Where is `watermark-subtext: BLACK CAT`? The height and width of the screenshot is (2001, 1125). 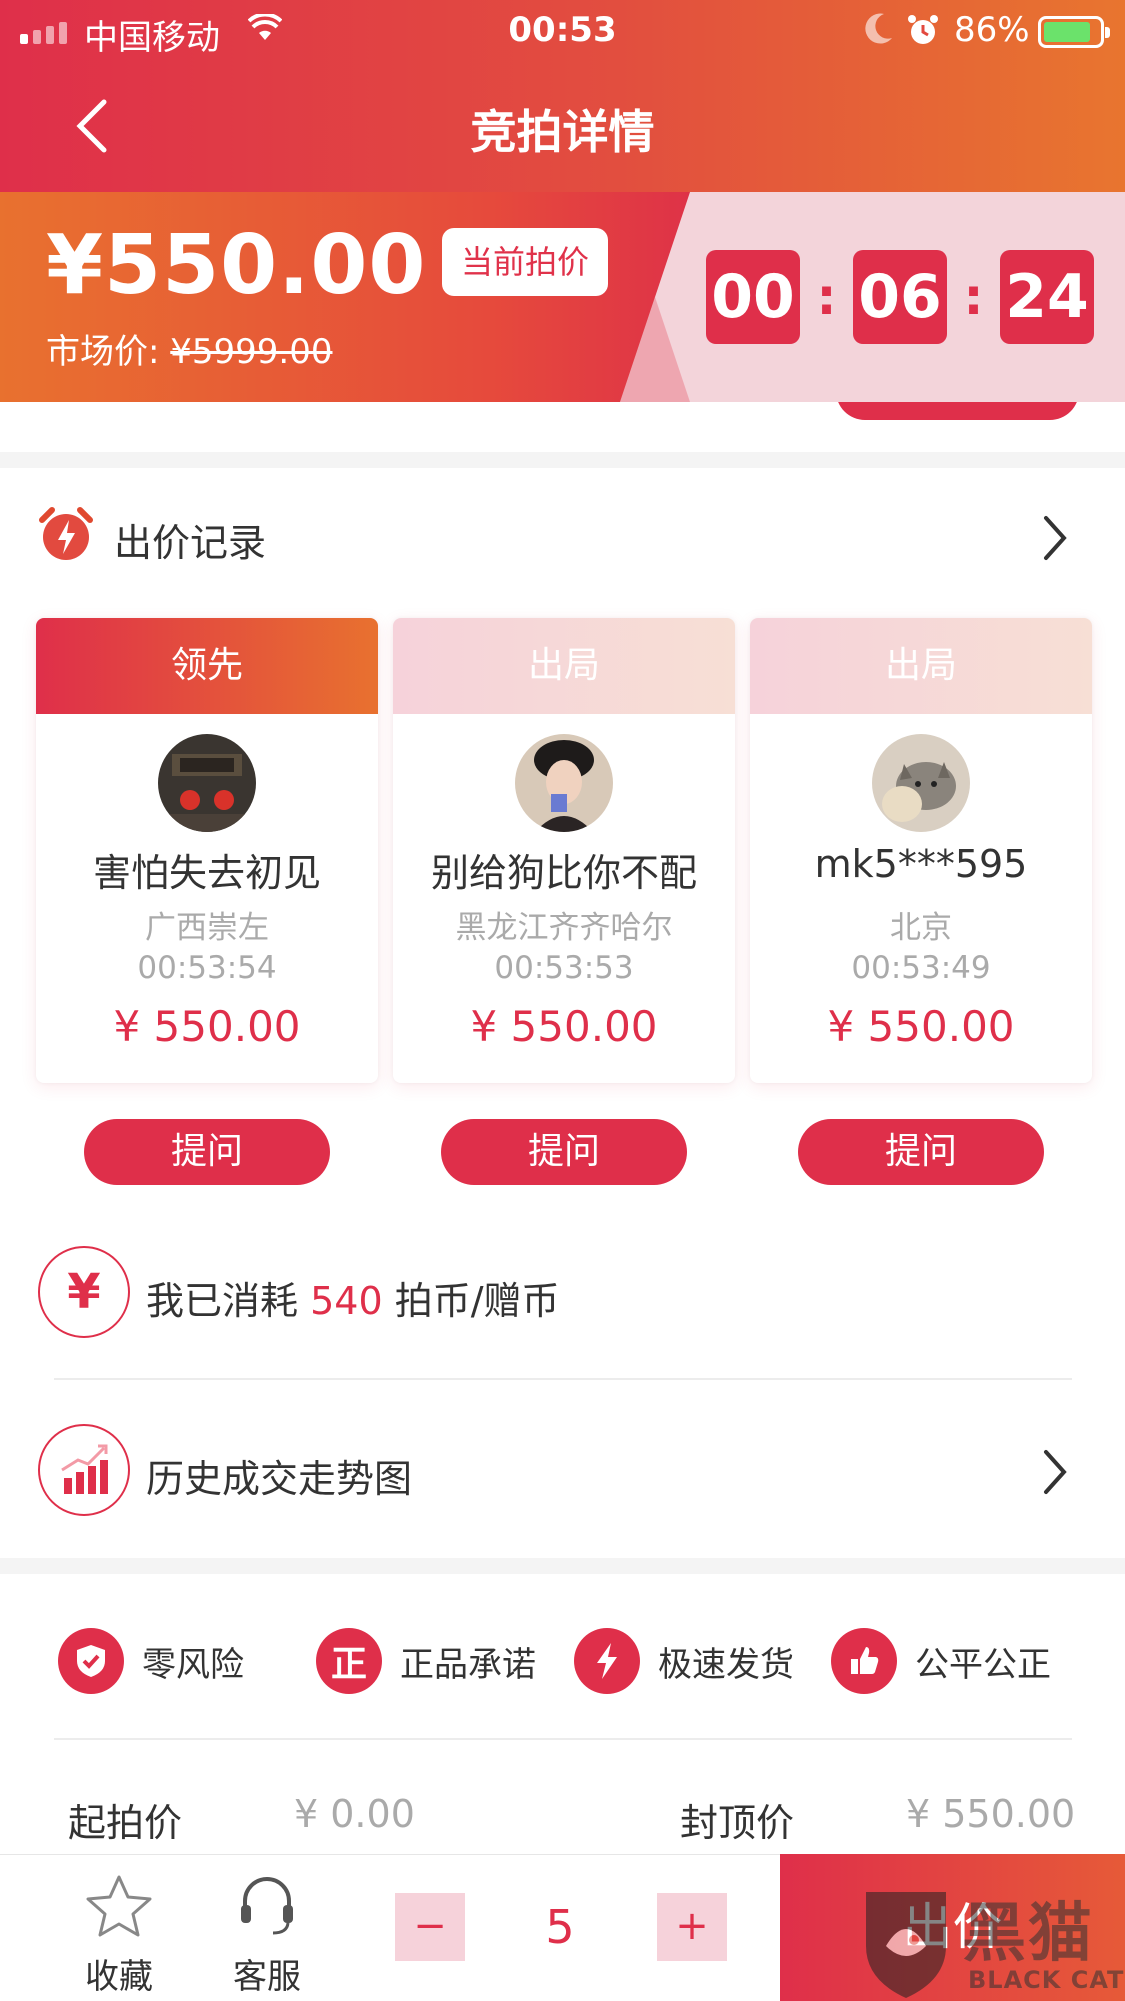 watermark-subtext: BLACK CAT is located at coordinates (1046, 1980).